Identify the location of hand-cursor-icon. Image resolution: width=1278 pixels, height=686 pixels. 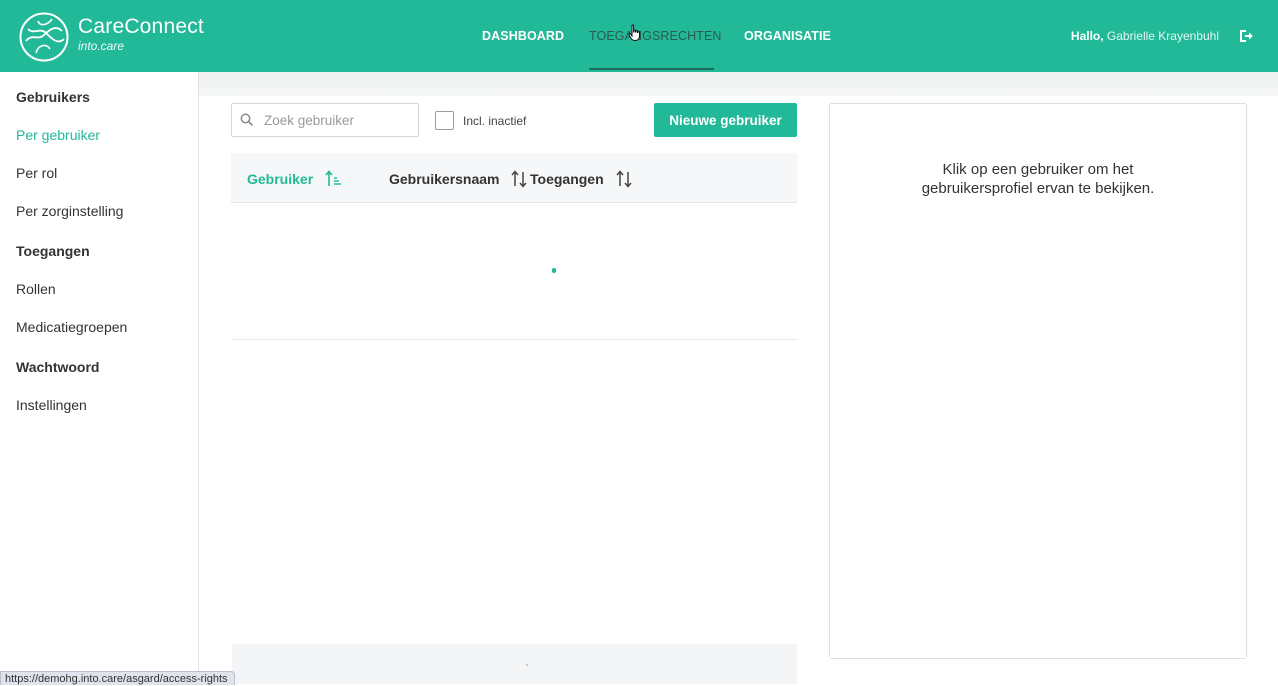
(634, 32).